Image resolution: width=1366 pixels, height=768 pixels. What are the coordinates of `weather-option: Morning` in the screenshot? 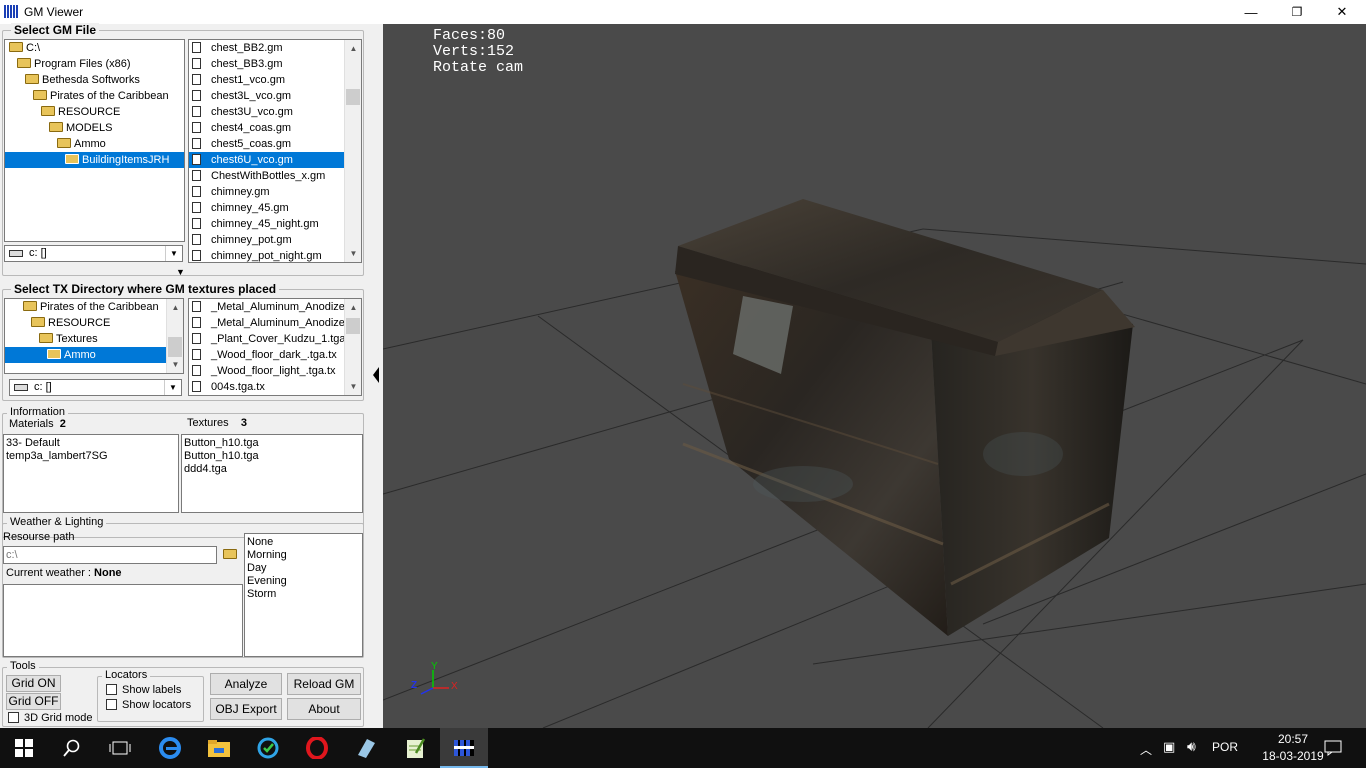 It's located at (303, 555).